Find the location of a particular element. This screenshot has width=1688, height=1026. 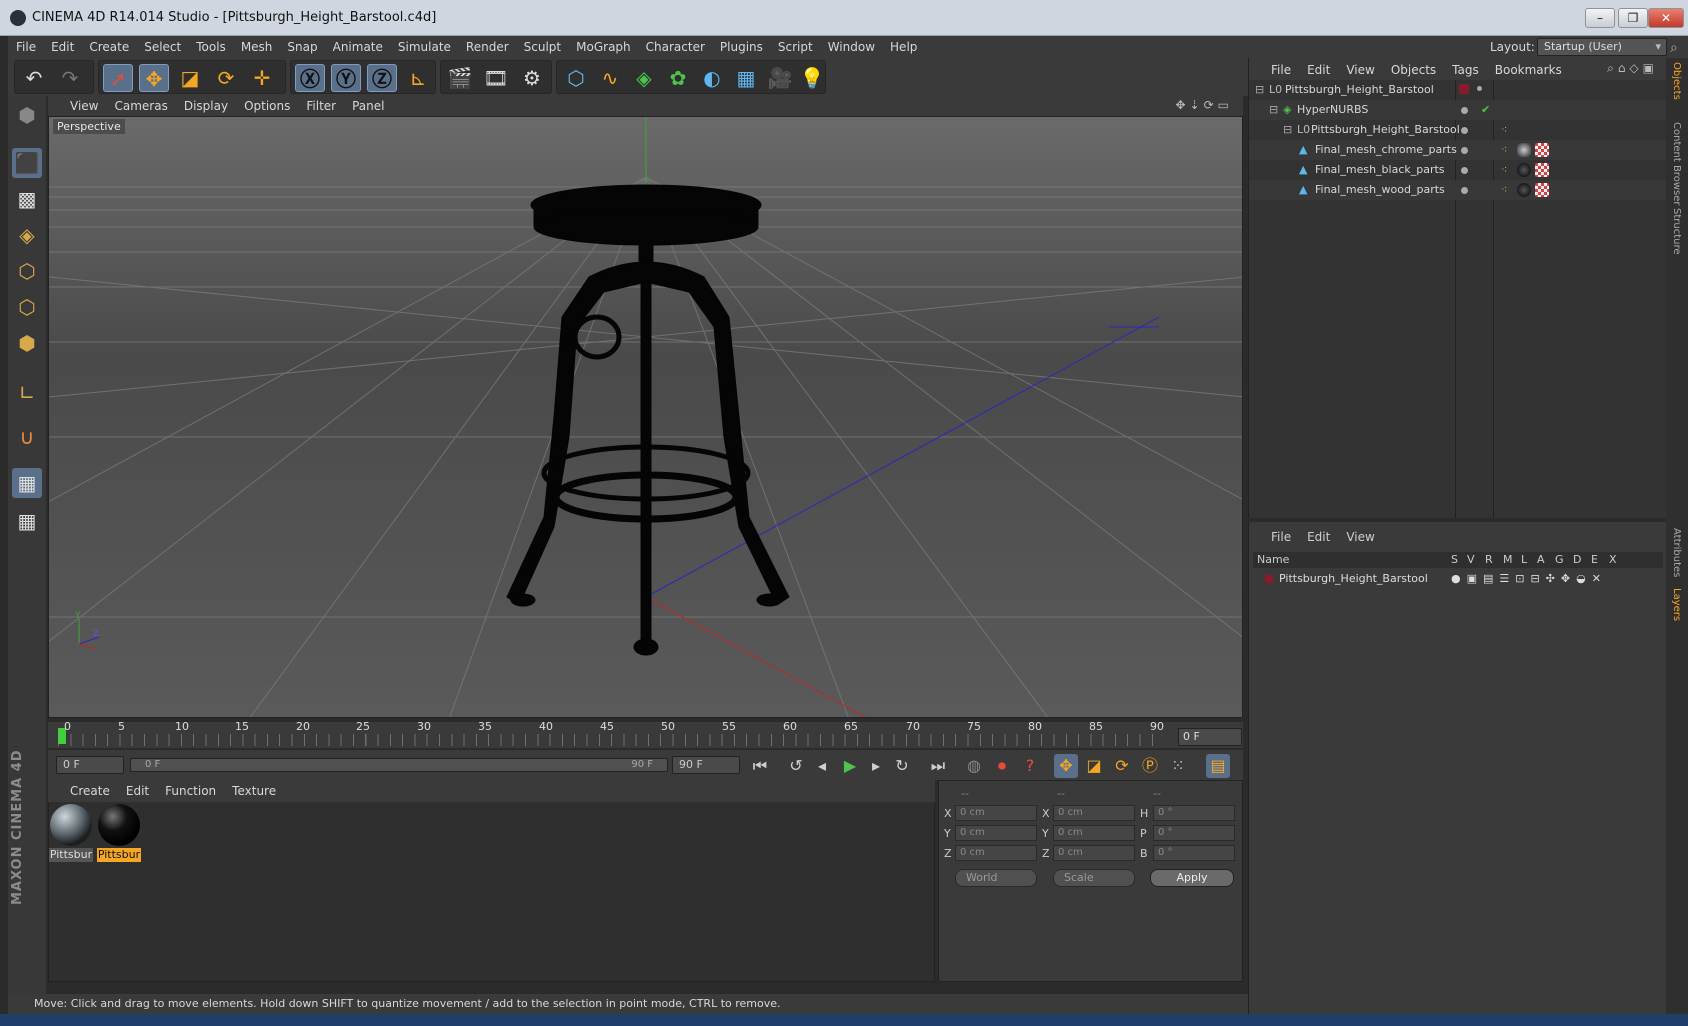

menu-file: File is located at coordinates (25, 45).